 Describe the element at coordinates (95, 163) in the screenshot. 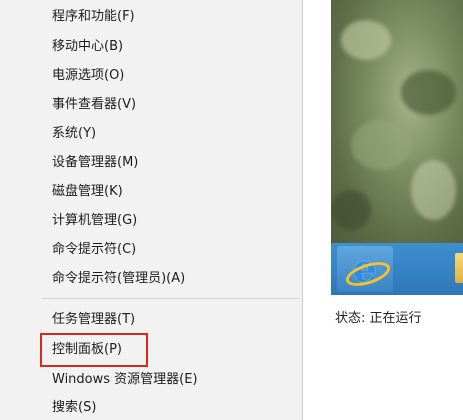

I see `menu-item-device-manager: 设备管理器(M)` at that location.